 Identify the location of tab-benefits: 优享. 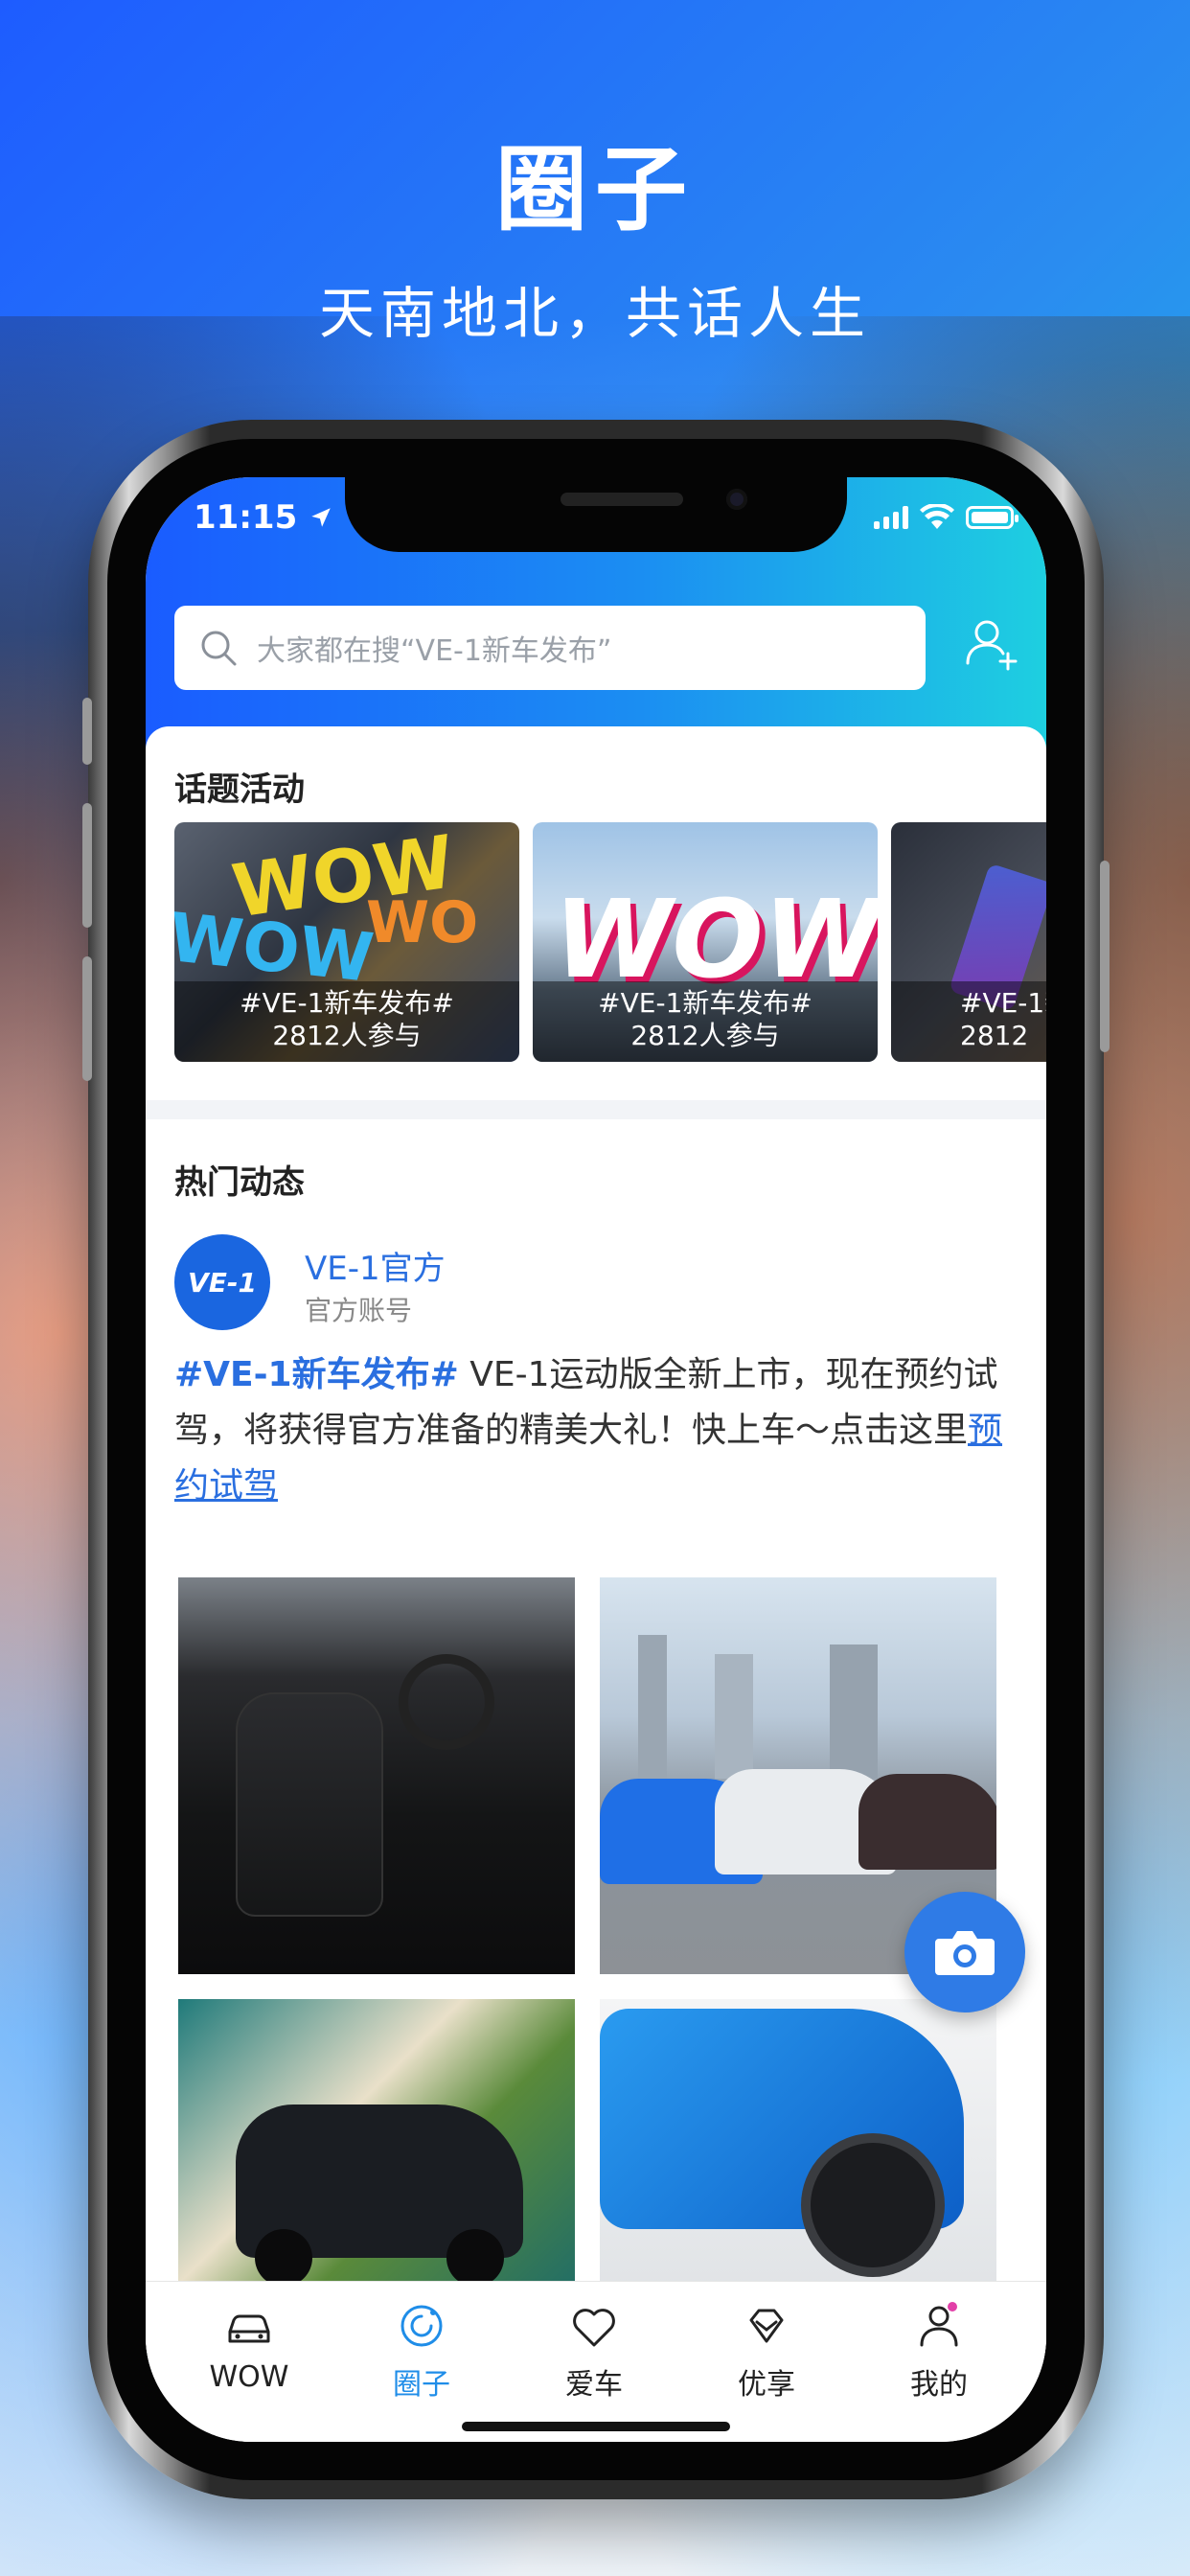
(766, 2350).